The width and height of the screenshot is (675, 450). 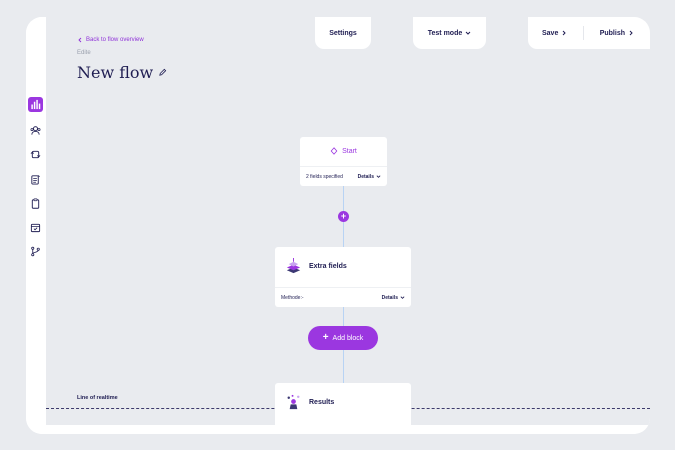 What do you see at coordinates (343, 216) in the screenshot?
I see `insert-block-button: +` at bounding box center [343, 216].